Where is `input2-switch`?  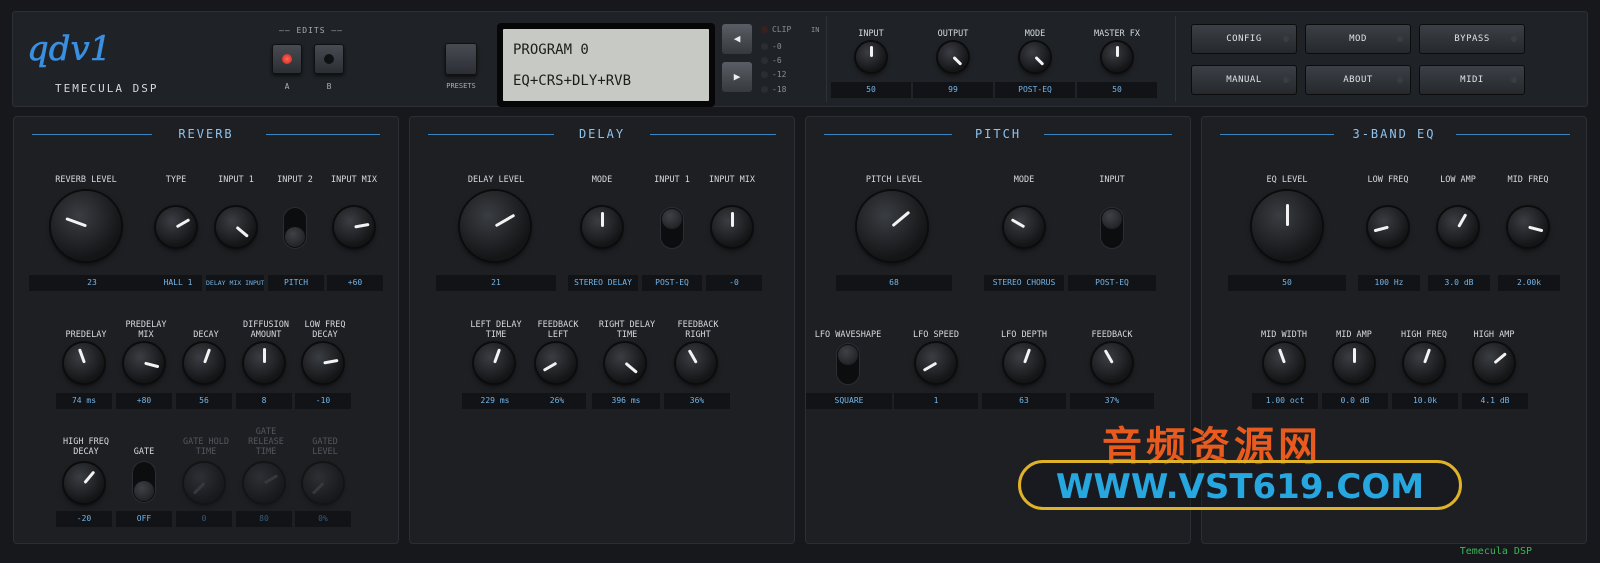
input2-switch is located at coordinates (295, 228).